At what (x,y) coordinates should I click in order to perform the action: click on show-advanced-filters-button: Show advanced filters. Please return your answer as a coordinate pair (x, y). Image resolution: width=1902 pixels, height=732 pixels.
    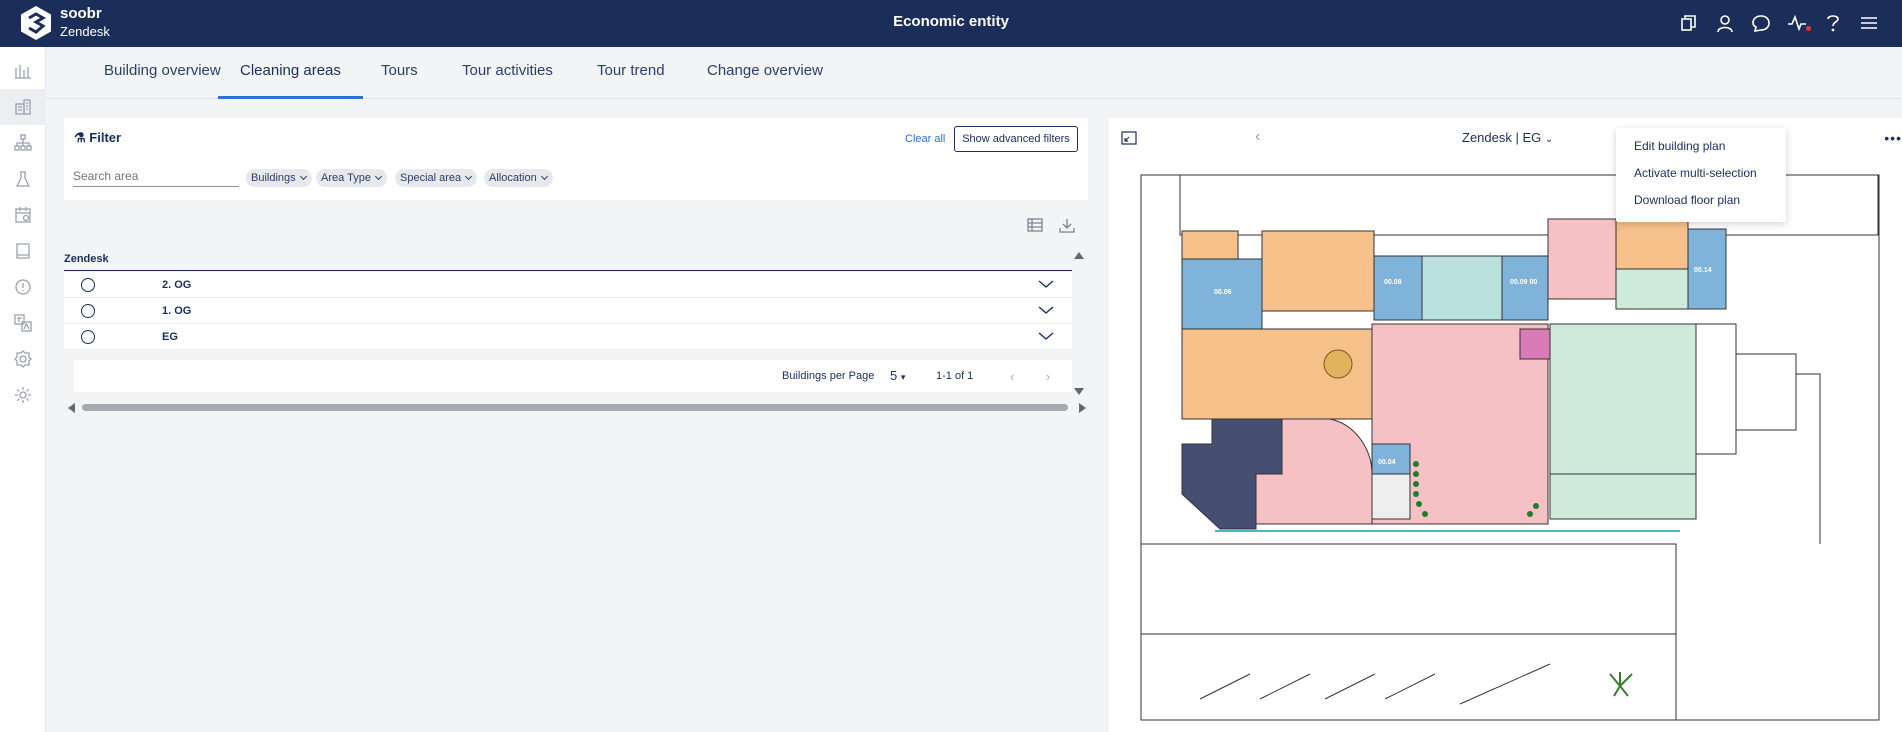
    Looking at the image, I should click on (1016, 139).